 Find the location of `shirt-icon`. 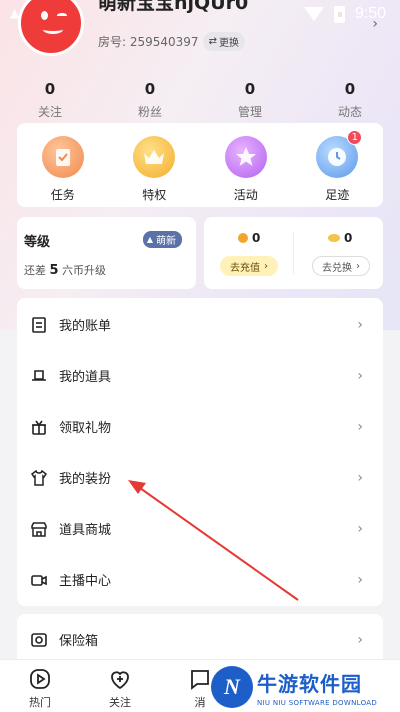

shirt-icon is located at coordinates (39, 477).